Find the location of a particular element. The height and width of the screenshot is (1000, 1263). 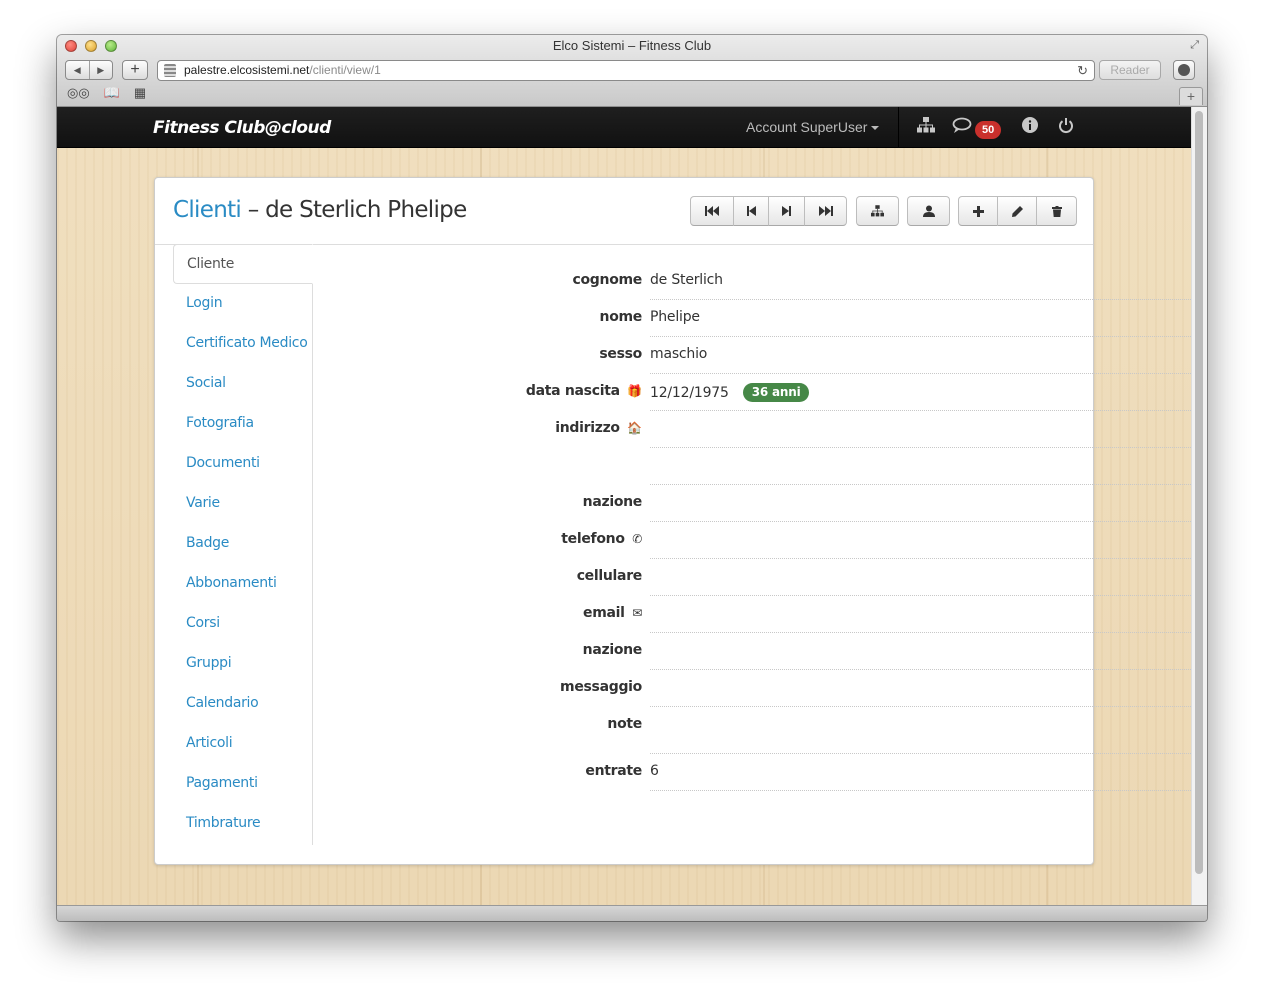

record-navigation-group is located at coordinates (768, 211).